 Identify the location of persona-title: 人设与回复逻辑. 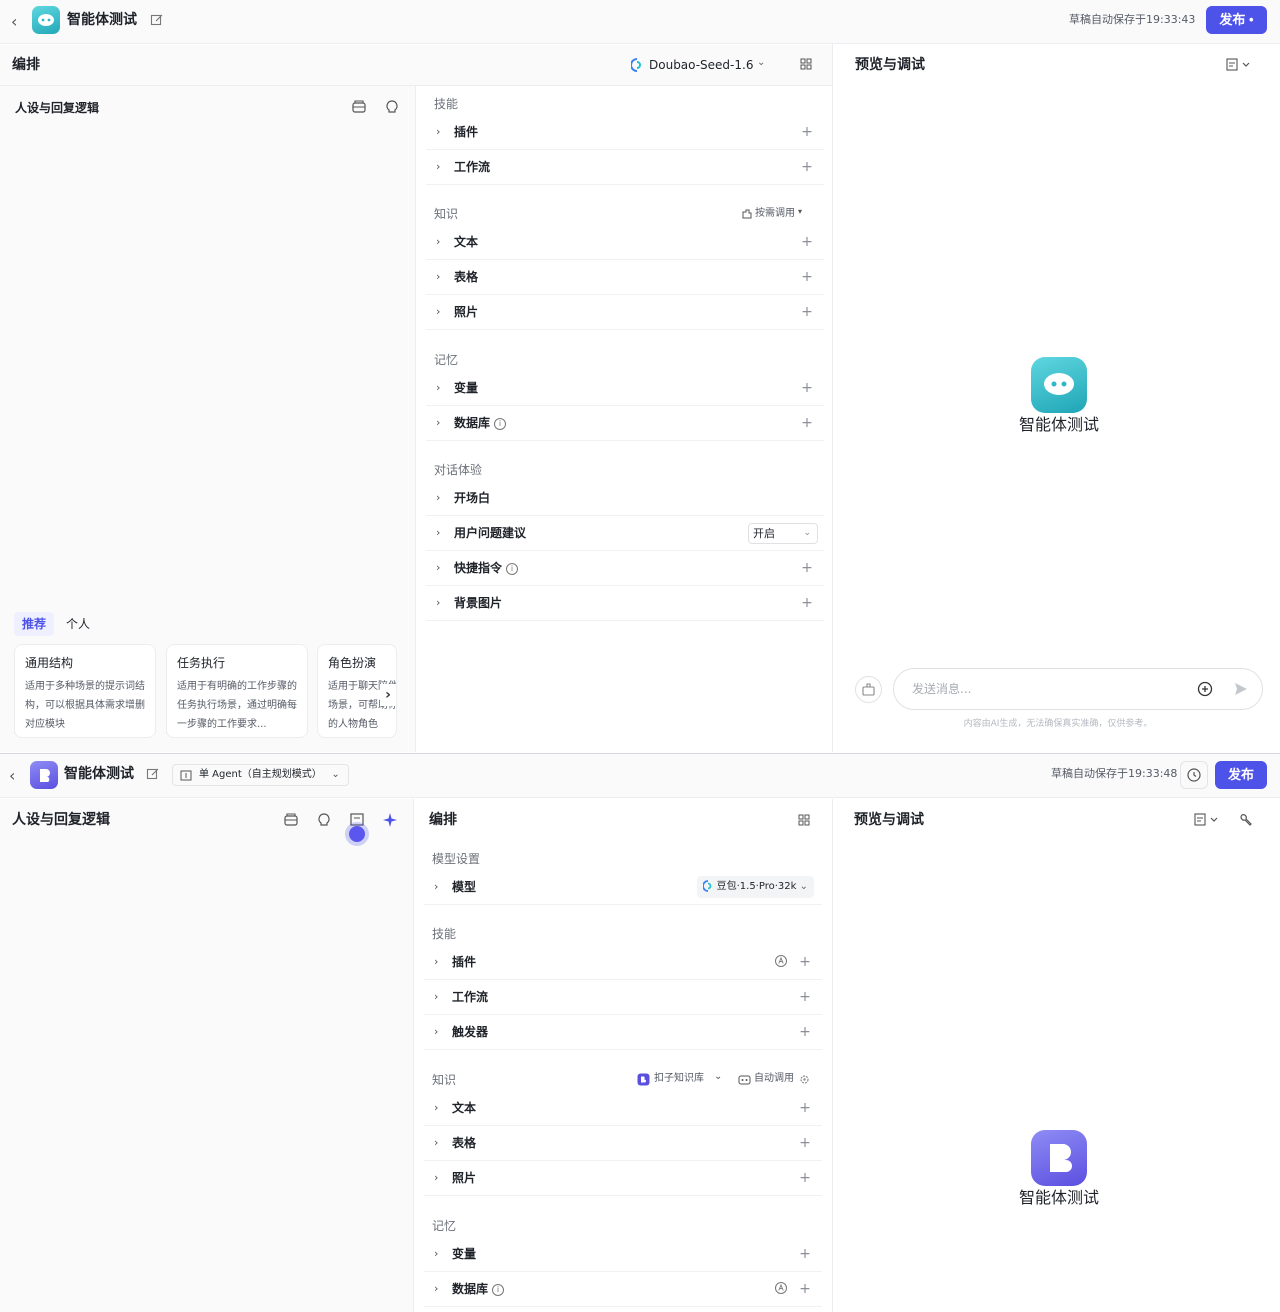
(57, 108).